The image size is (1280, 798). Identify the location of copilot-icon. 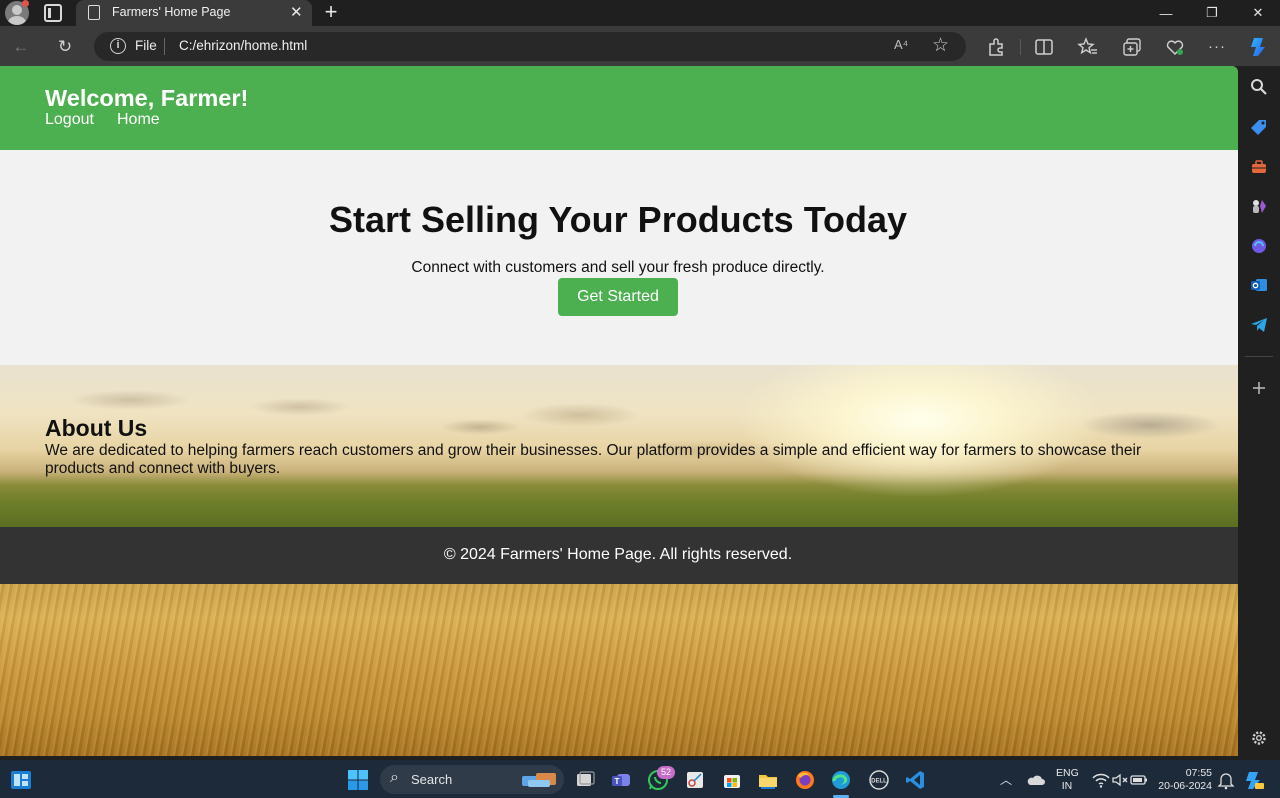
(1259, 47).